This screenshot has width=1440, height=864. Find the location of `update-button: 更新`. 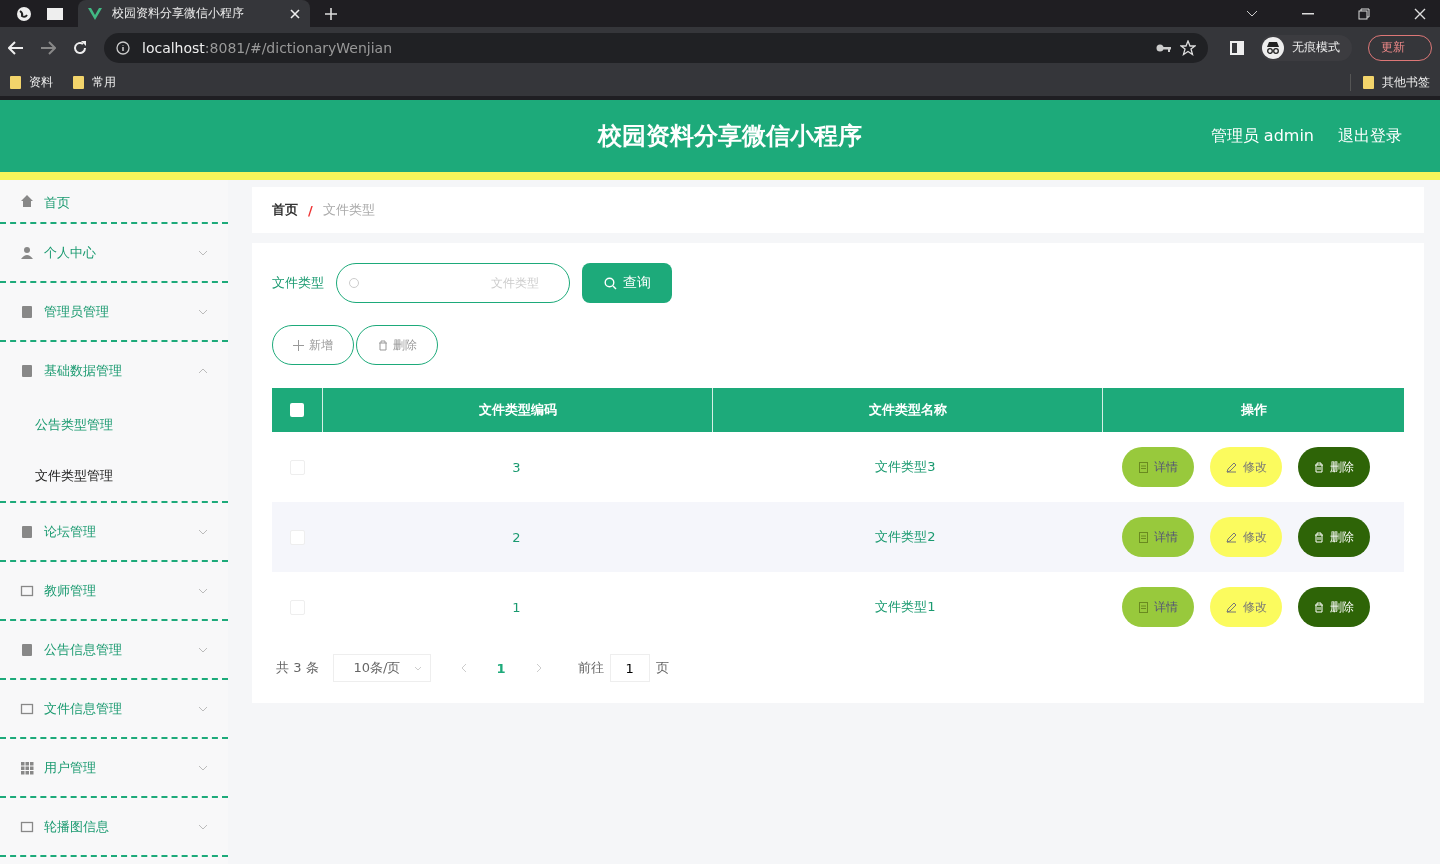

update-button: 更新 is located at coordinates (1400, 47).